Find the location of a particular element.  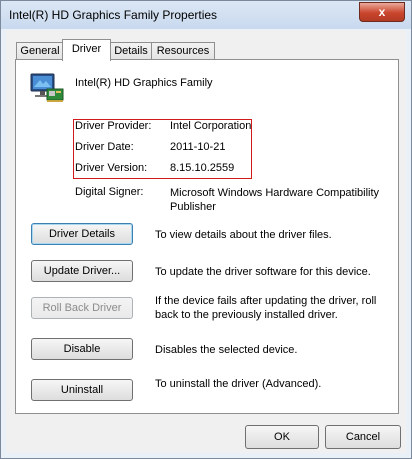

display-adapter-icon is located at coordinates (47, 87).